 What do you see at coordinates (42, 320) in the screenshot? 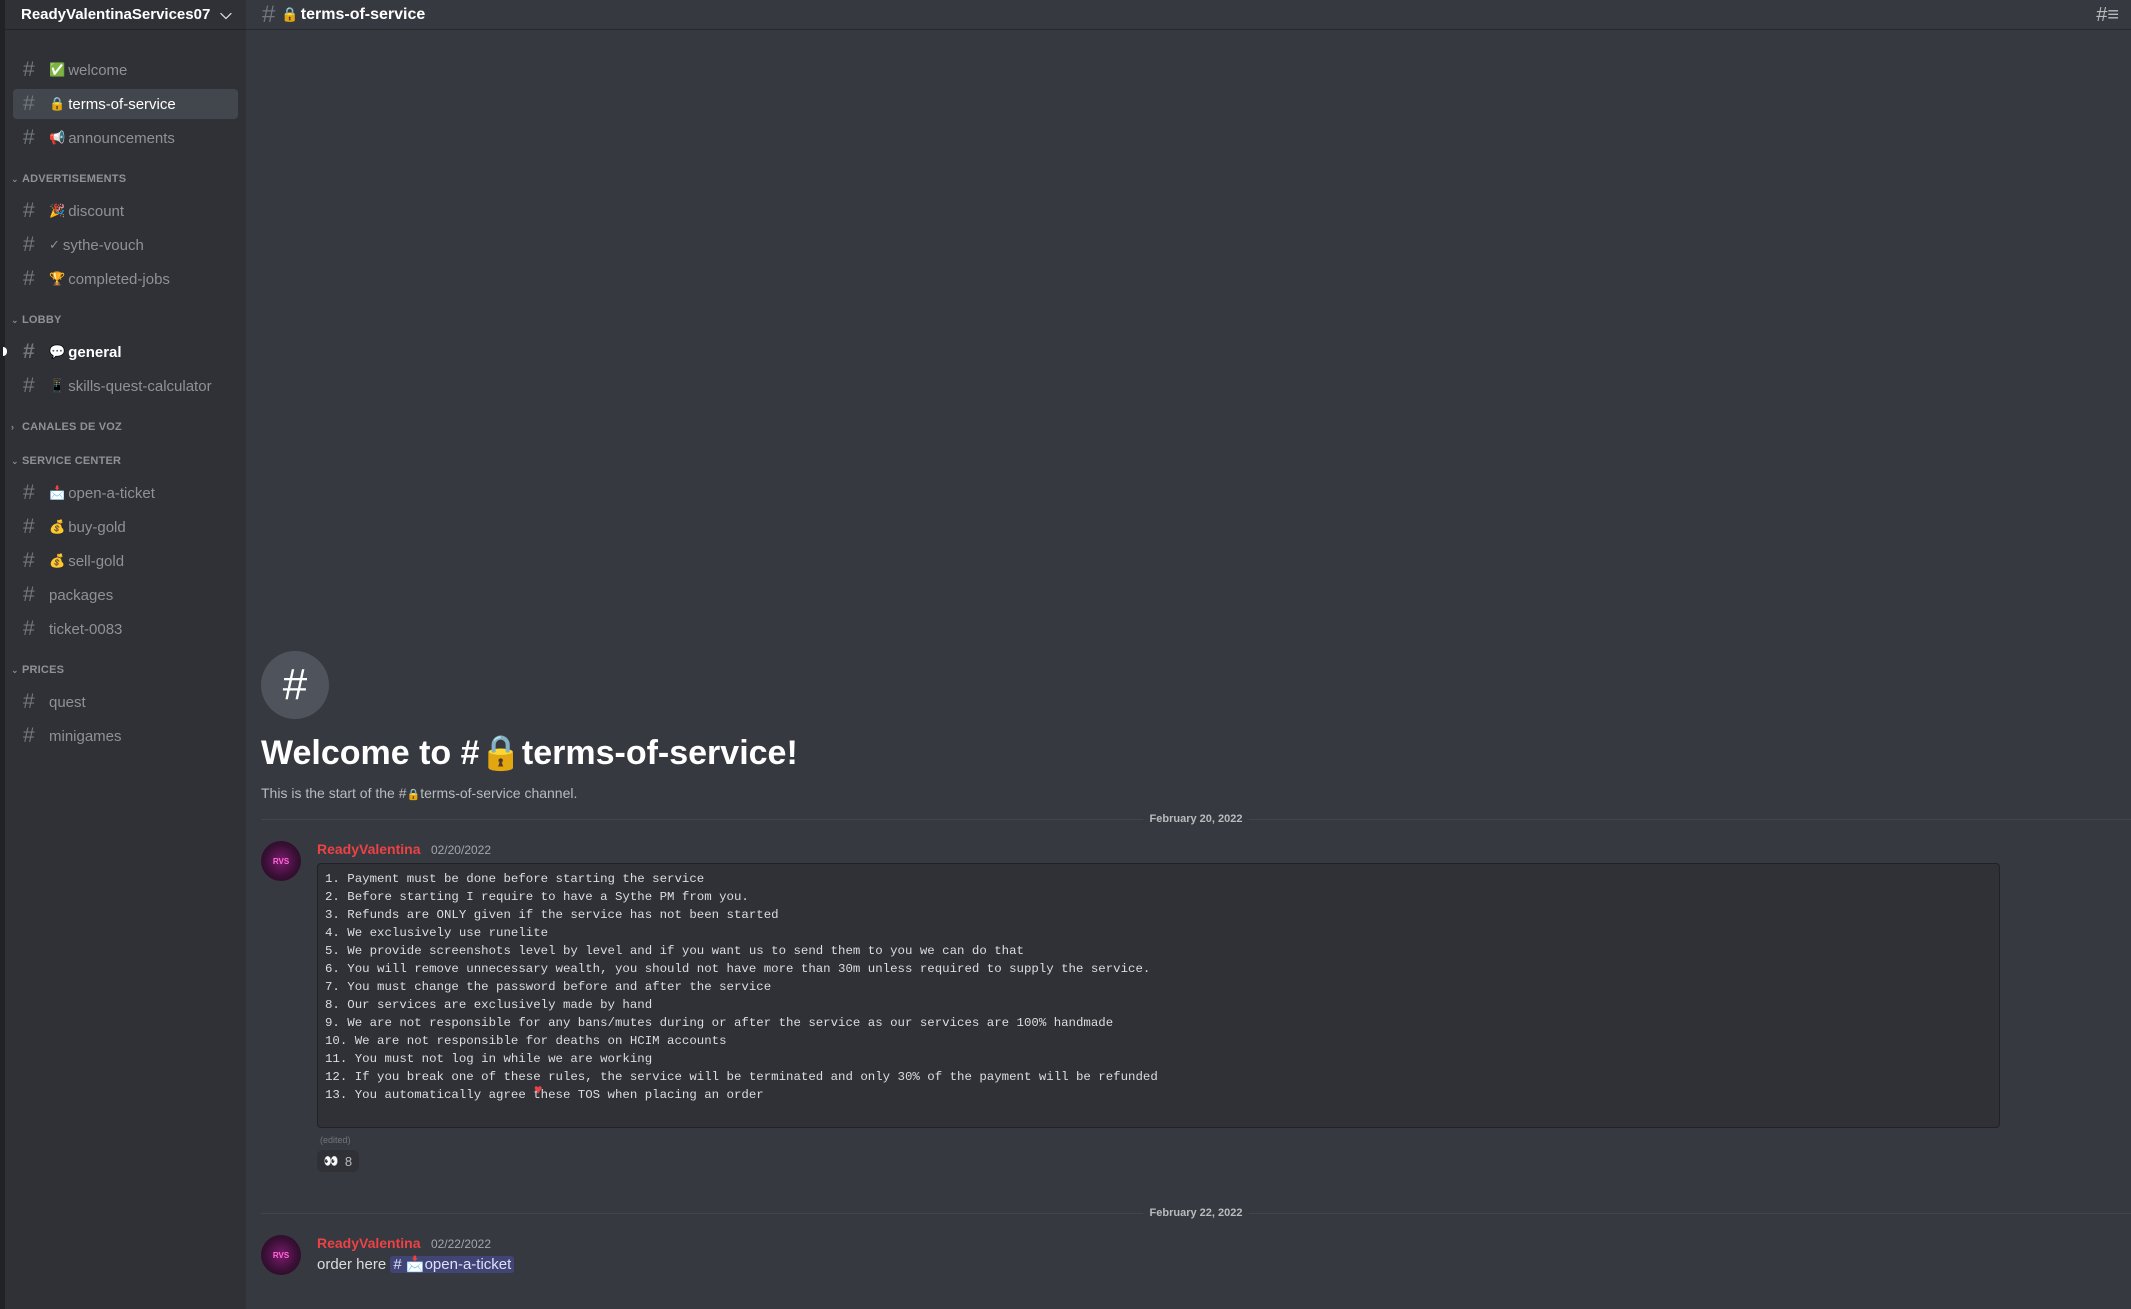
I see `category-label: LOBBY` at bounding box center [42, 320].